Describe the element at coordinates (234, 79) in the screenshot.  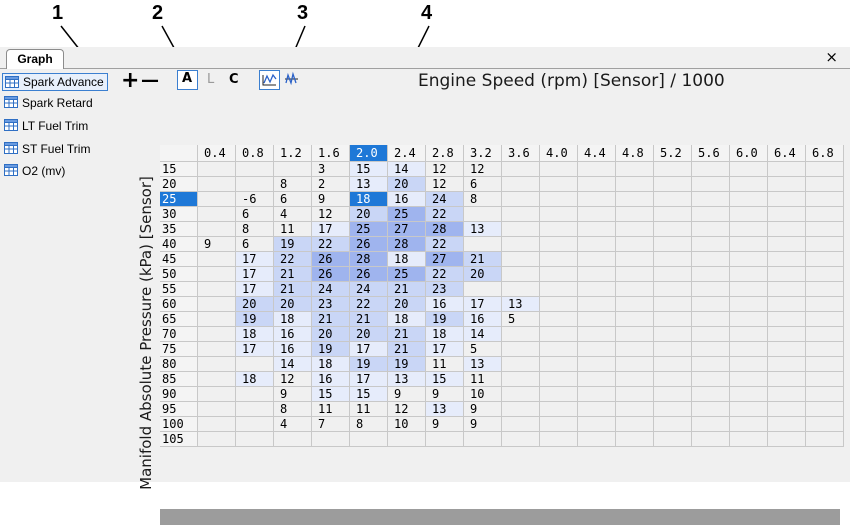
I see `c-button: C` at that location.